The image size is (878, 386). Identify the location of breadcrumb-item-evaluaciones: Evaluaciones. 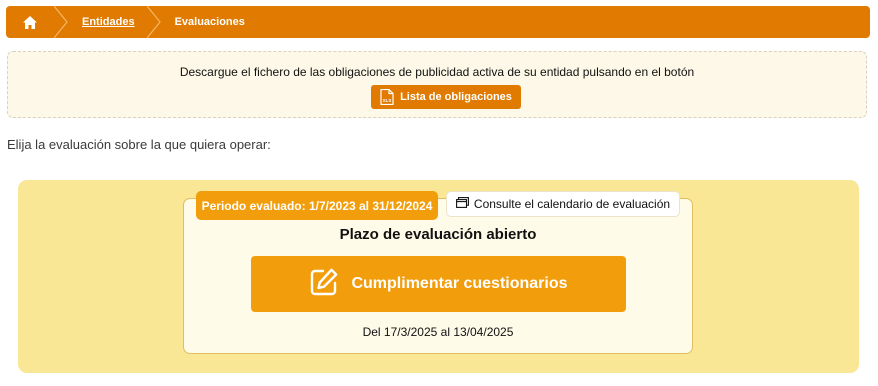
(209, 22).